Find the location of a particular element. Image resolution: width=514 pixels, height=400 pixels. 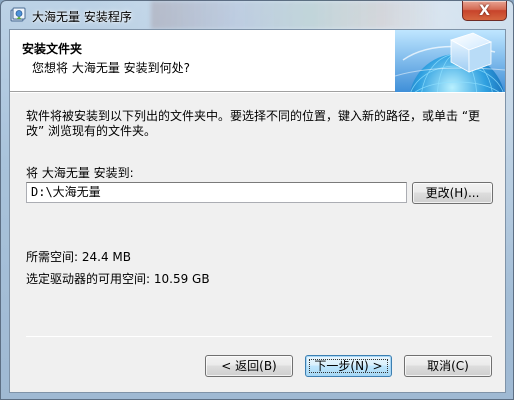

header-divider is located at coordinates (257, 92).